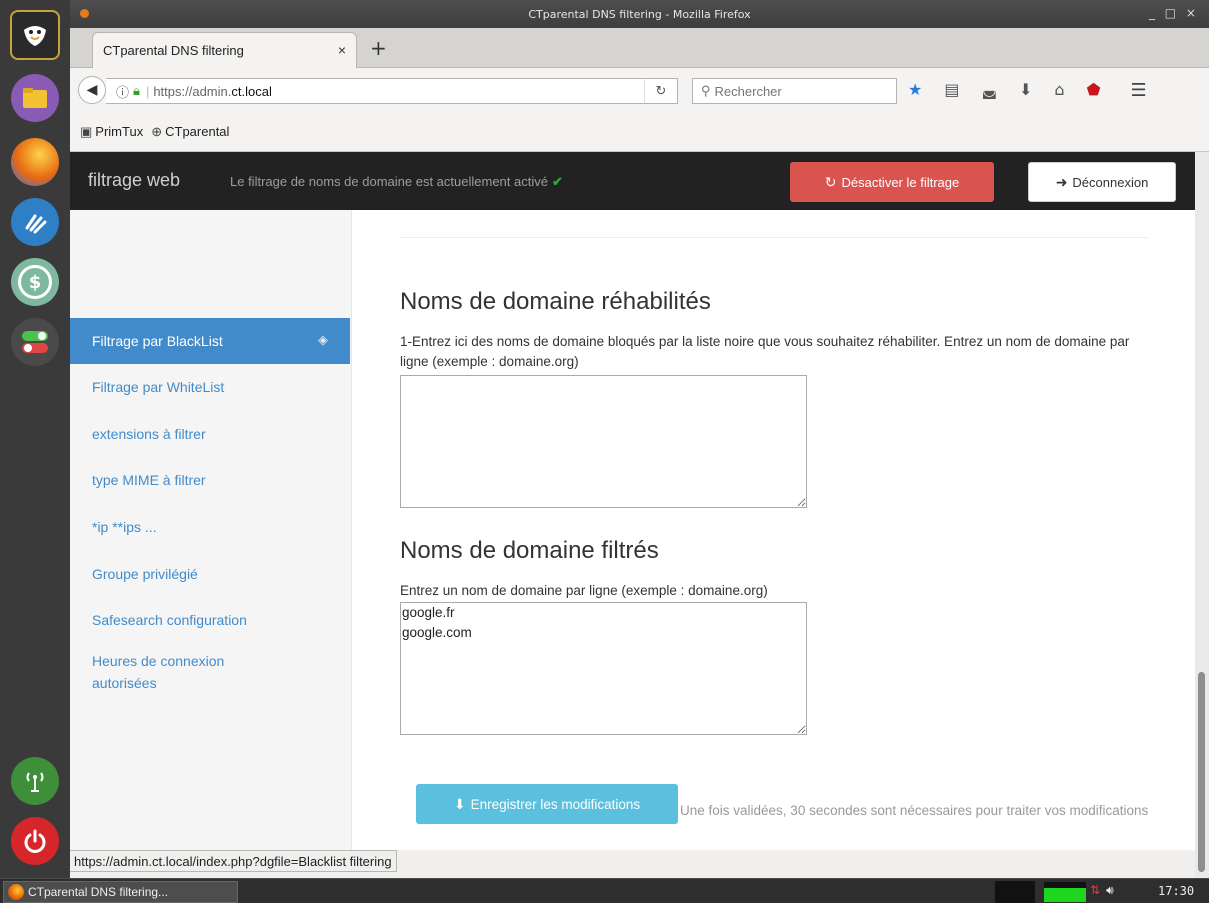  What do you see at coordinates (1110, 890) in the screenshot?
I see `volume-icon: 🔊︎` at bounding box center [1110, 890].